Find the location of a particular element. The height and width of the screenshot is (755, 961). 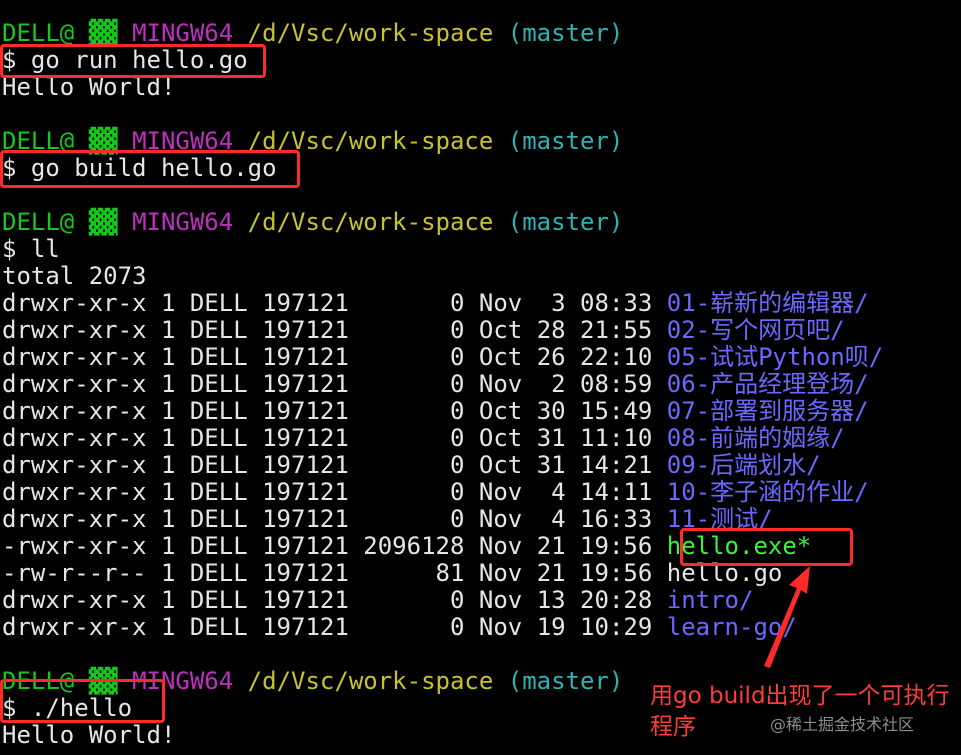

annotation-arrow is located at coordinates (787, 617).